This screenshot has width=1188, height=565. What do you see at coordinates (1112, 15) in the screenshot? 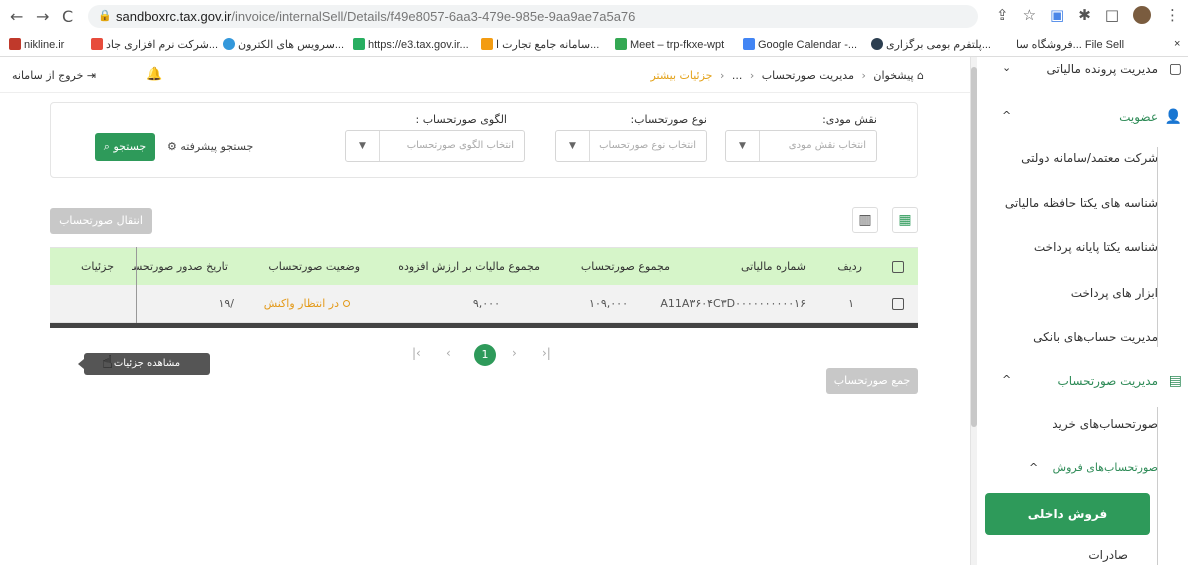
I see `window-icon: □` at bounding box center [1112, 15].